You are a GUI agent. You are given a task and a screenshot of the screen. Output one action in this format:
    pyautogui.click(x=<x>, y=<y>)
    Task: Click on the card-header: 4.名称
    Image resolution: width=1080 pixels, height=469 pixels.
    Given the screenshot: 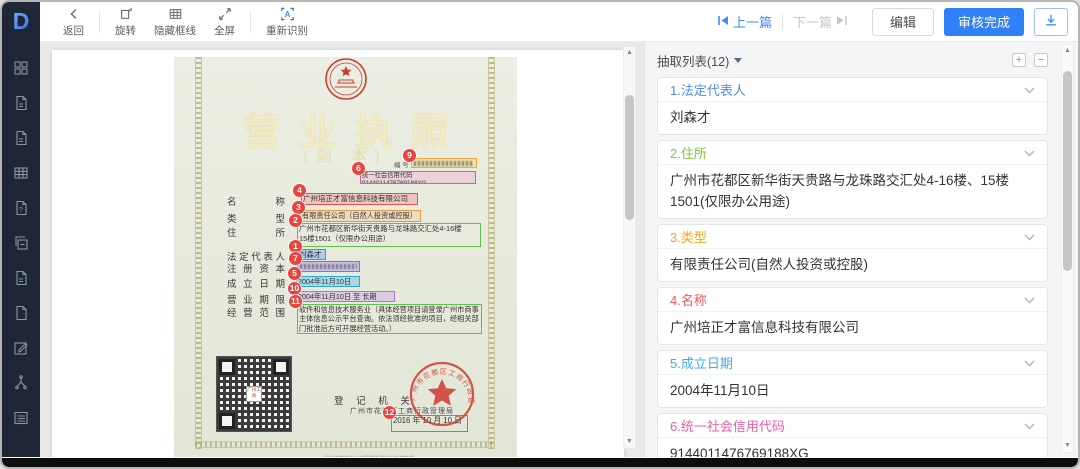 What is the action you would take?
    pyautogui.click(x=852, y=300)
    